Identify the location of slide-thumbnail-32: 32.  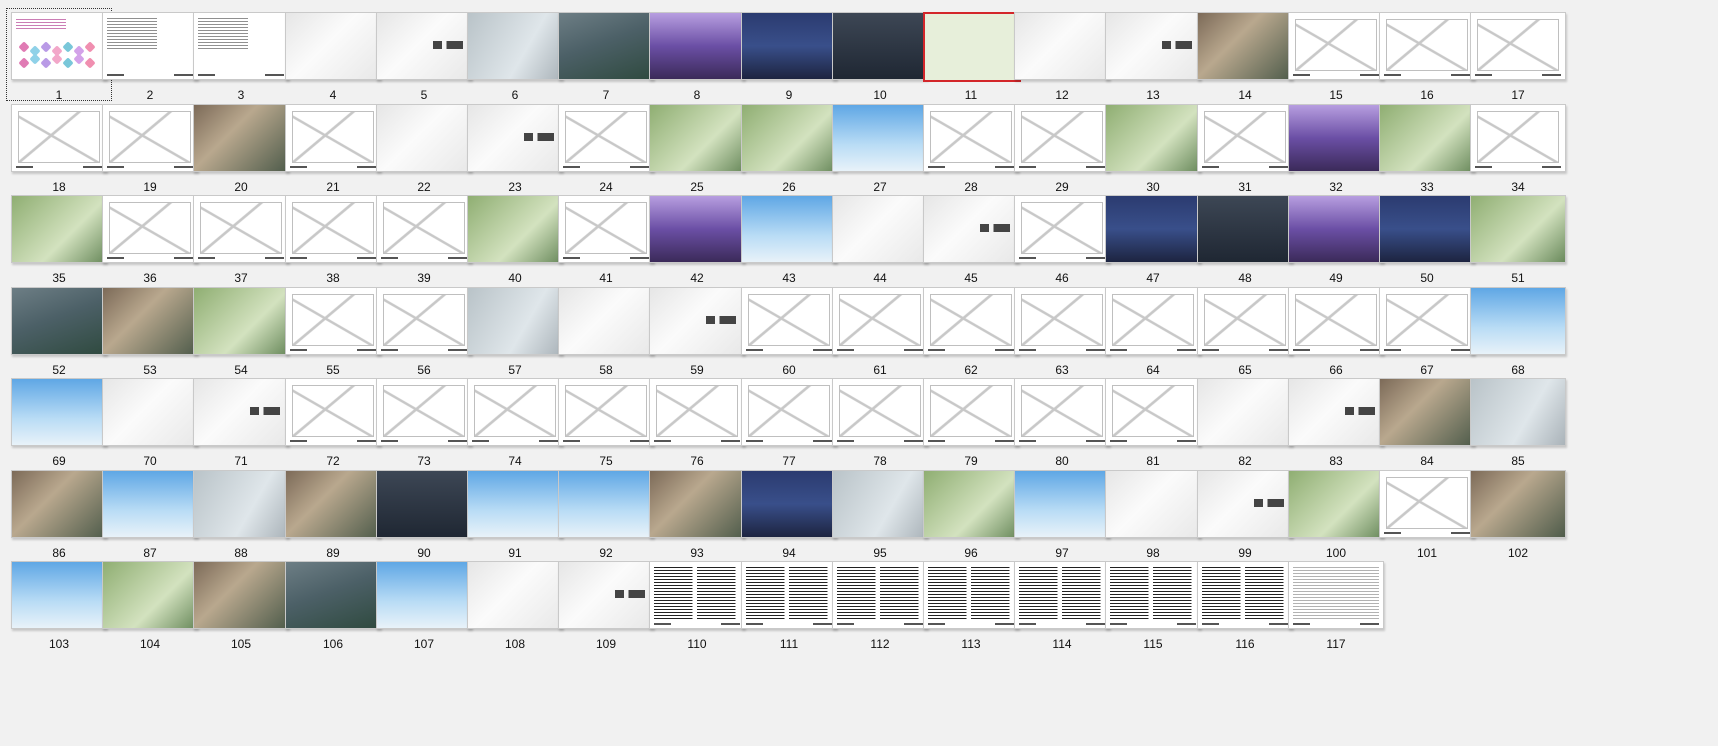
(1337, 154).